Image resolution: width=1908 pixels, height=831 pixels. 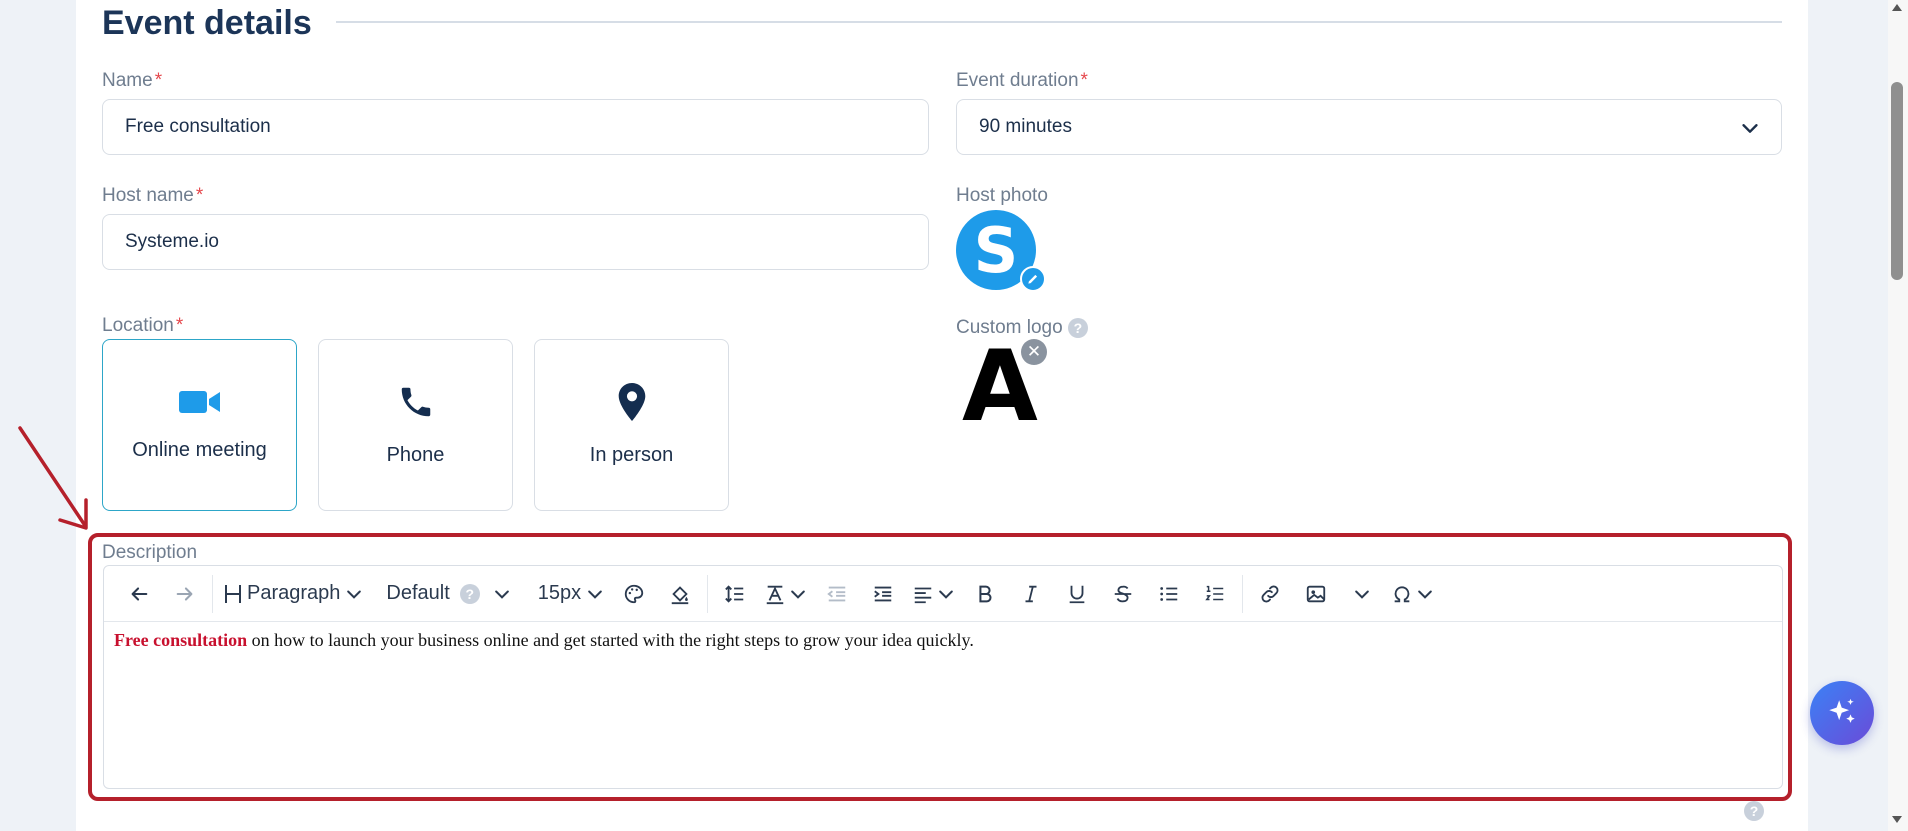 I want to click on bullet-list-icon, so click(x=1169, y=593).